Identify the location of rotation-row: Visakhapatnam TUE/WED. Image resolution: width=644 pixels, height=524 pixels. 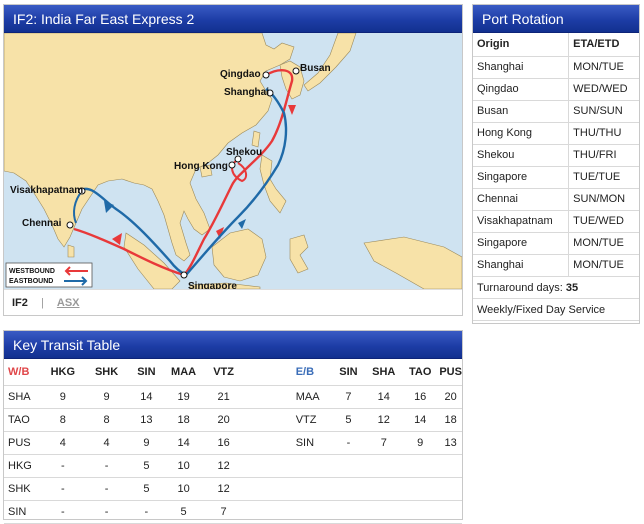
(556, 221).